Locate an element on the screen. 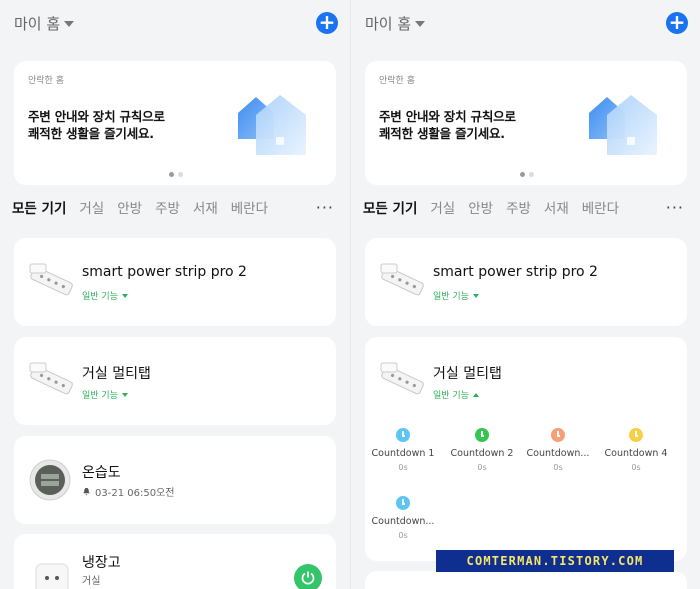 The width and height of the screenshot is (700, 589). countdown-3: Countdown... 0s is located at coordinates (558, 450).